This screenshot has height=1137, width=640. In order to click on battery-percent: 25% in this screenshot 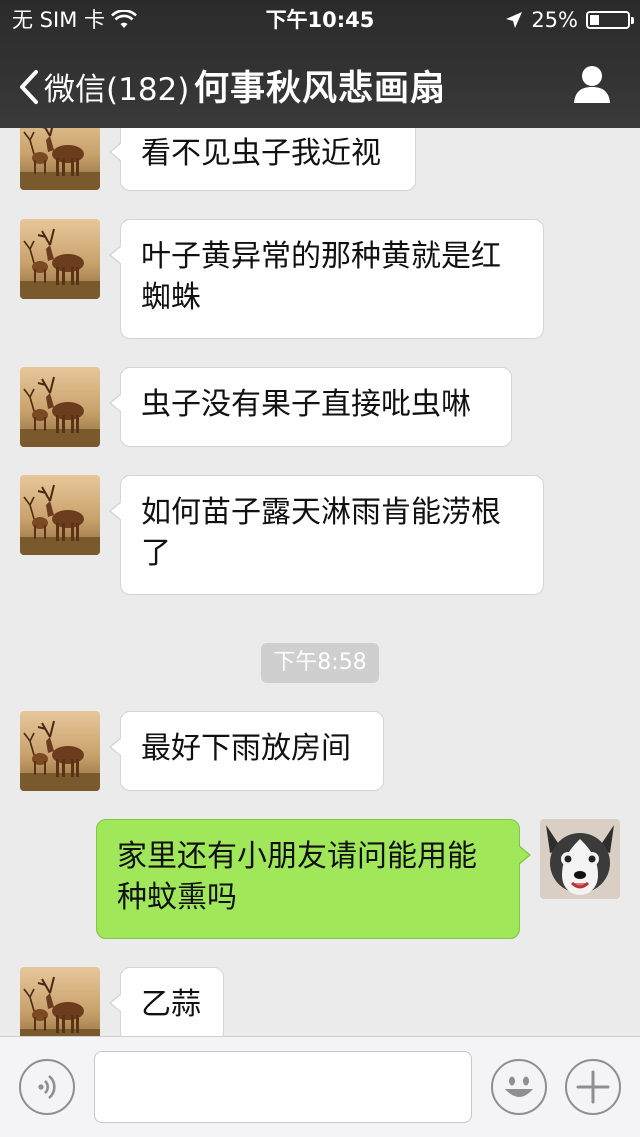, I will do `click(554, 20)`.